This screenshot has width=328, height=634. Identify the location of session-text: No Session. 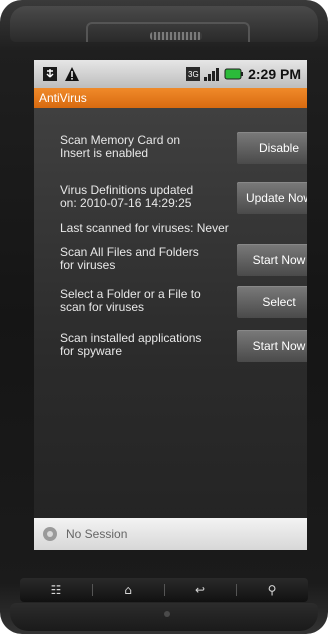
(97, 534).